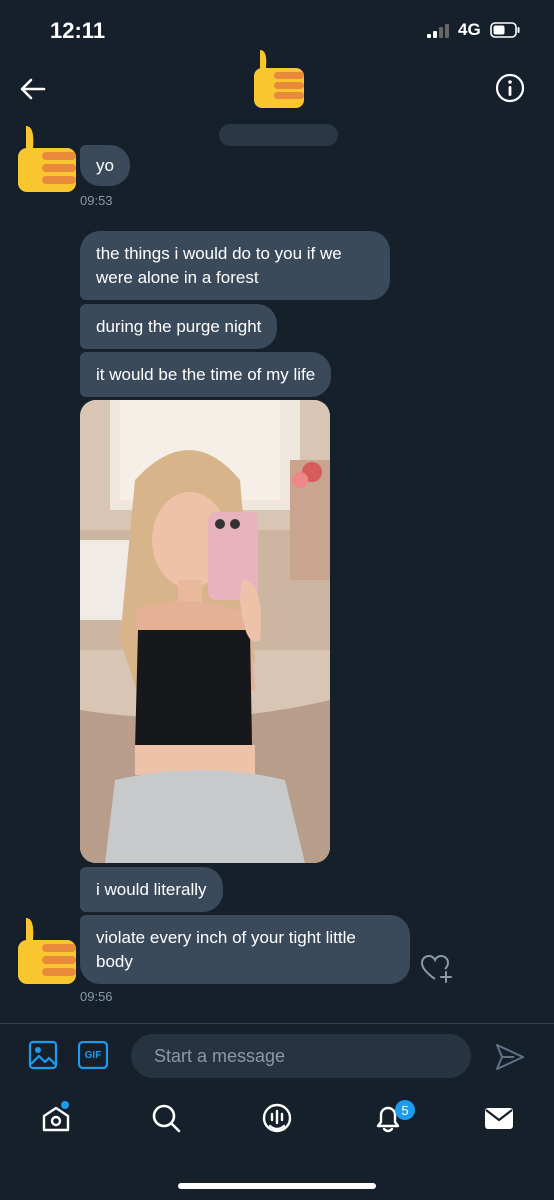 The width and height of the screenshot is (554, 1200). What do you see at coordinates (505, 30) in the screenshot?
I see `battery-icon` at bounding box center [505, 30].